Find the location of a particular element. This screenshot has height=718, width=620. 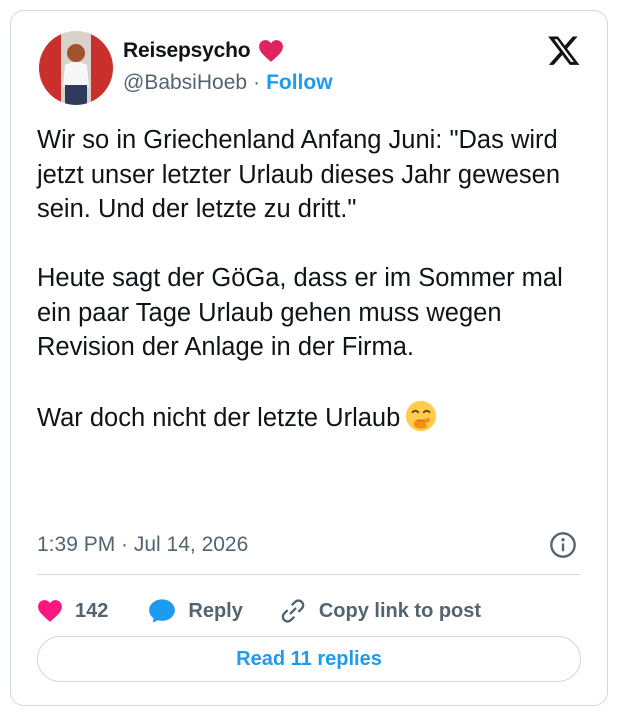

x-logo-icon is located at coordinates (564, 50).